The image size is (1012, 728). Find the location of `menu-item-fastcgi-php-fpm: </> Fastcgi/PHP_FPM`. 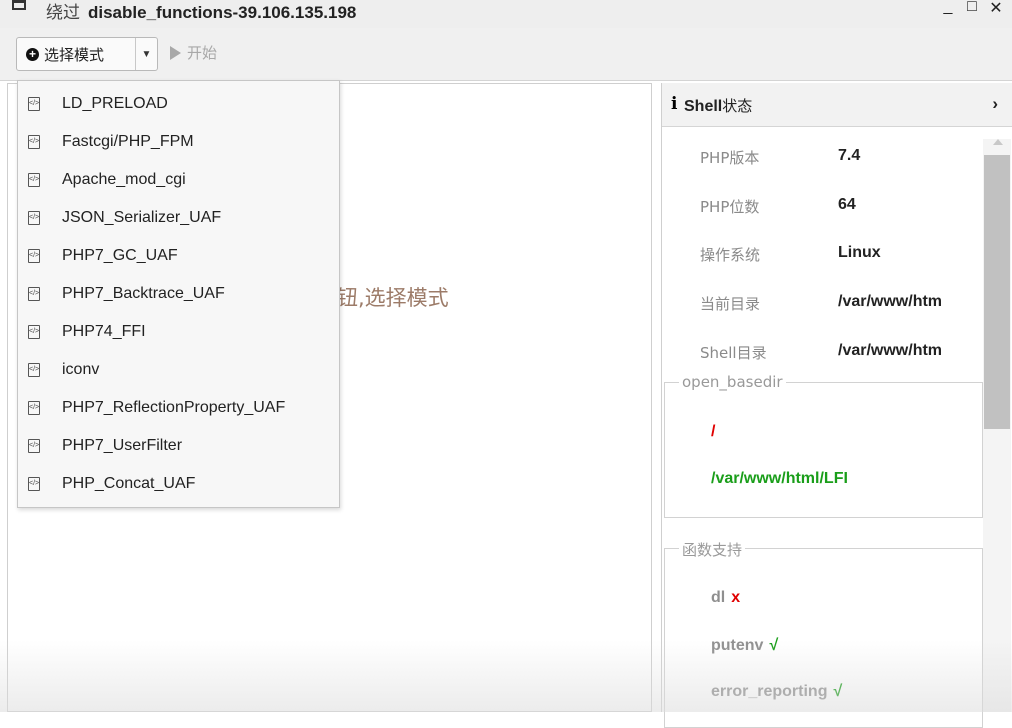

menu-item-fastcgi-php-fpm: </> Fastcgi/PHP_FPM is located at coordinates (178, 142).